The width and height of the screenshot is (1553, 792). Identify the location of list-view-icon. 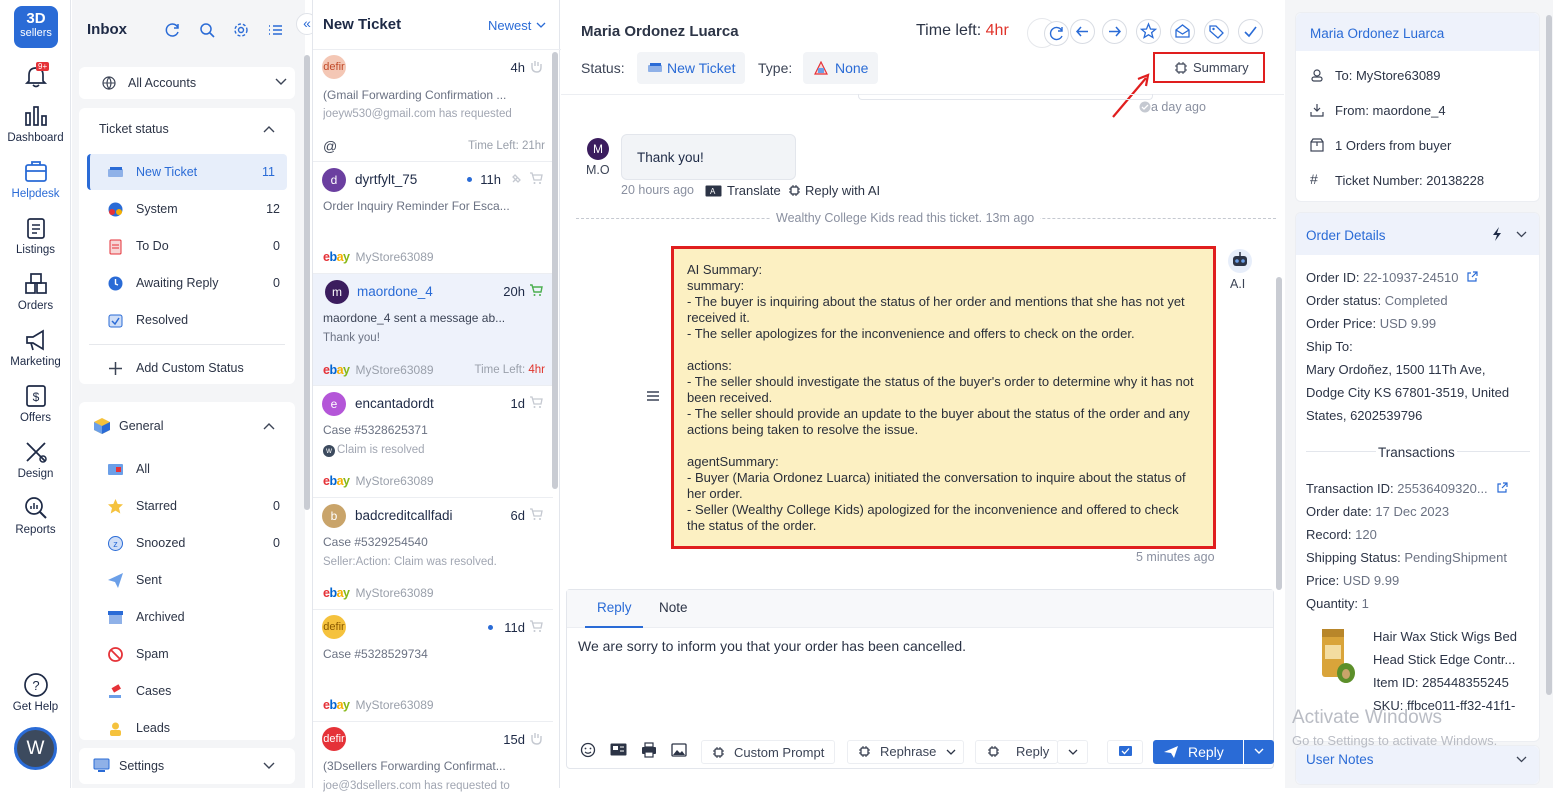
(275, 30).